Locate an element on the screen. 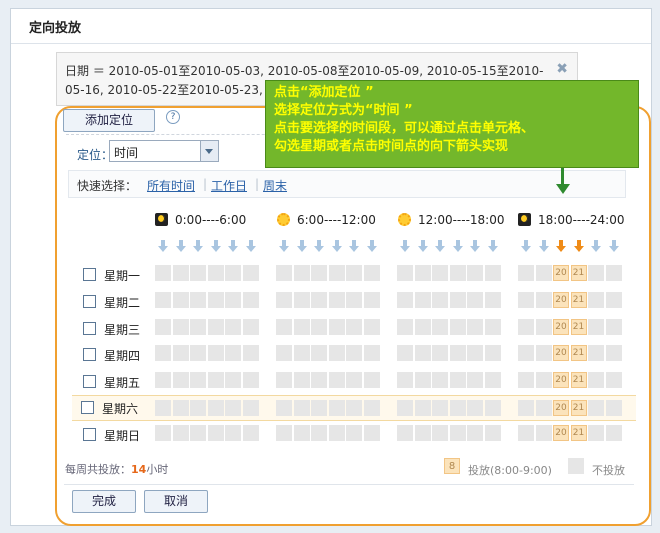 Image resolution: width=660 pixels, height=533 pixels. help-icon: ? is located at coordinates (173, 117).